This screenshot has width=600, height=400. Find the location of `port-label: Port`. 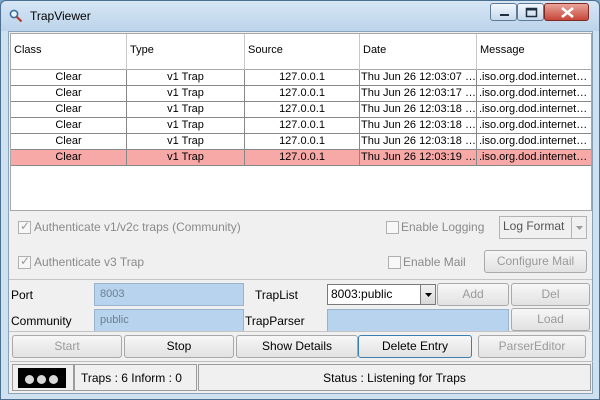

port-label: Port is located at coordinates (22, 295).